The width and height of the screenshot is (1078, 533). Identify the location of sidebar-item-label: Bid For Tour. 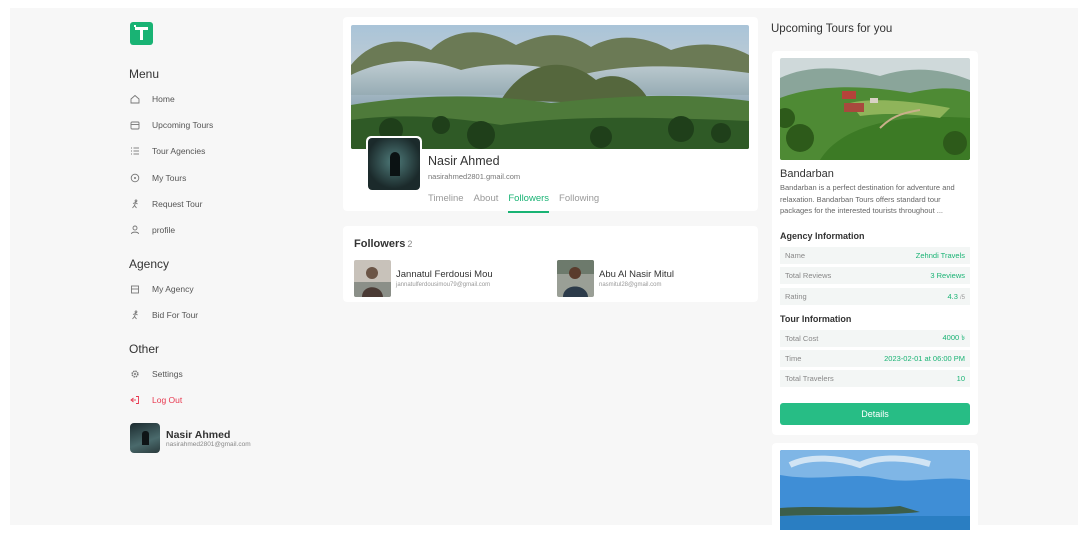
(175, 315).